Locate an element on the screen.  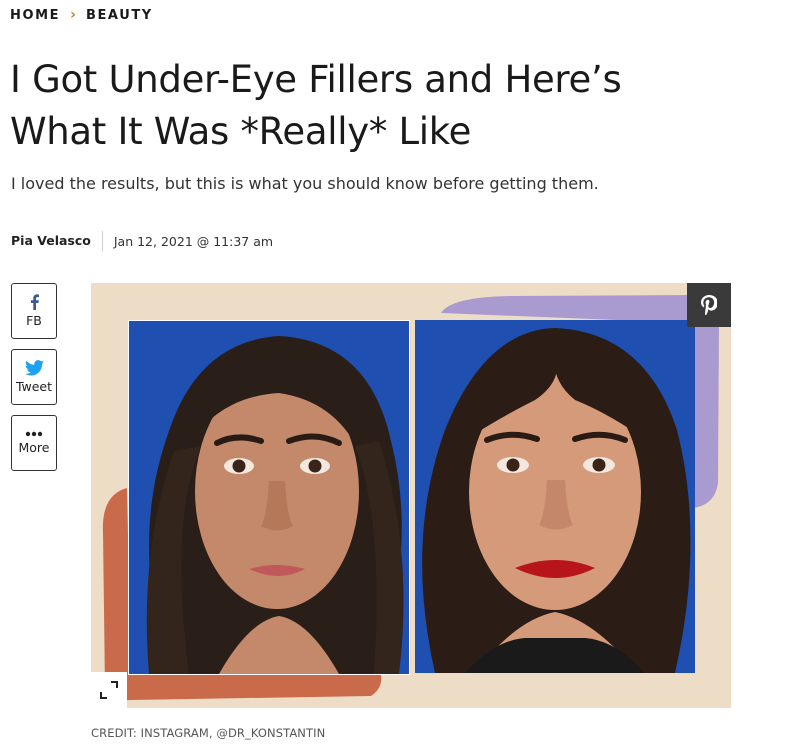
expand-image-button is located at coordinates (109, 690).